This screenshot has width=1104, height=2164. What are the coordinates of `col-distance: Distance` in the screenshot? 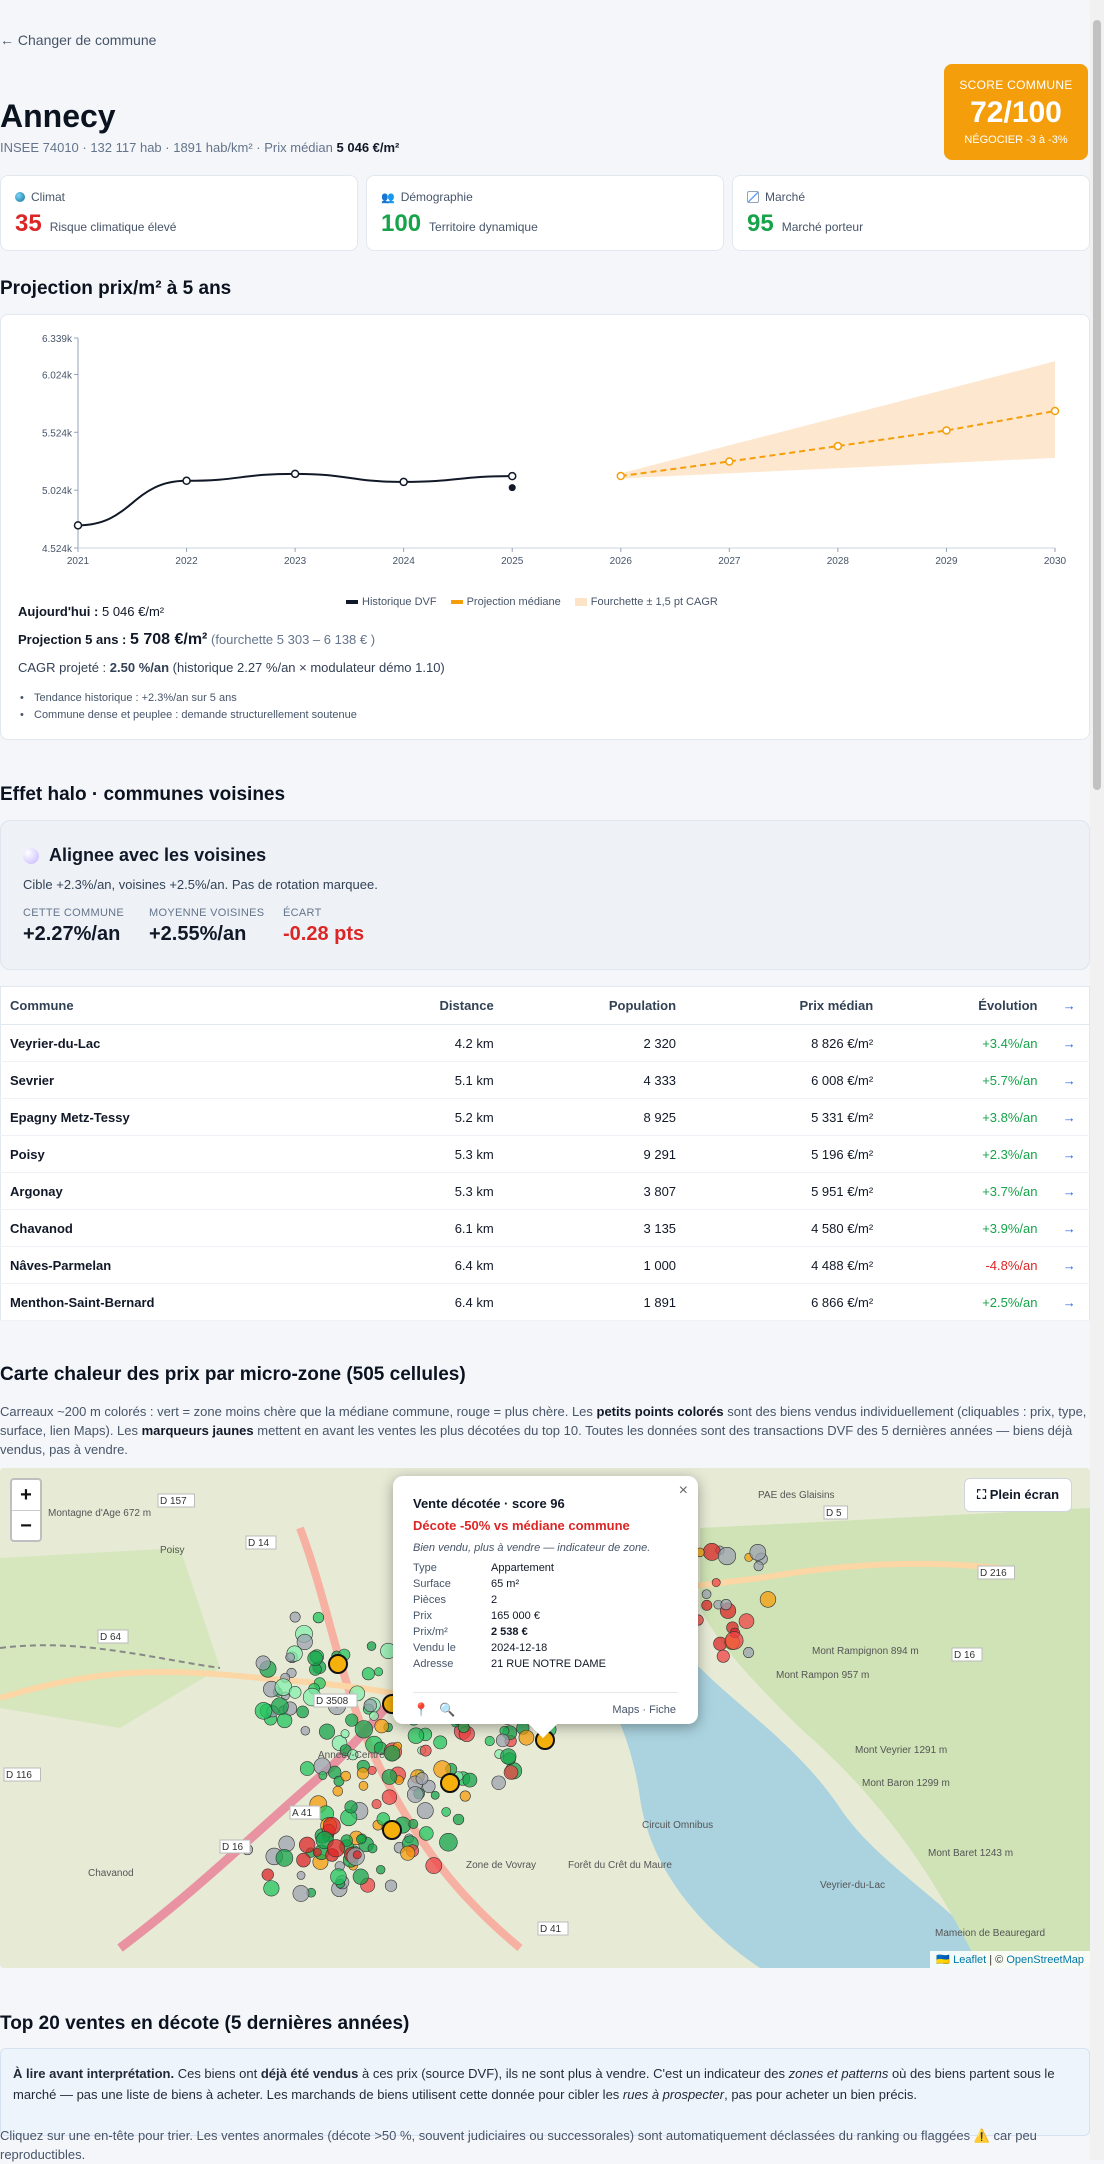 It's located at (429, 1005).